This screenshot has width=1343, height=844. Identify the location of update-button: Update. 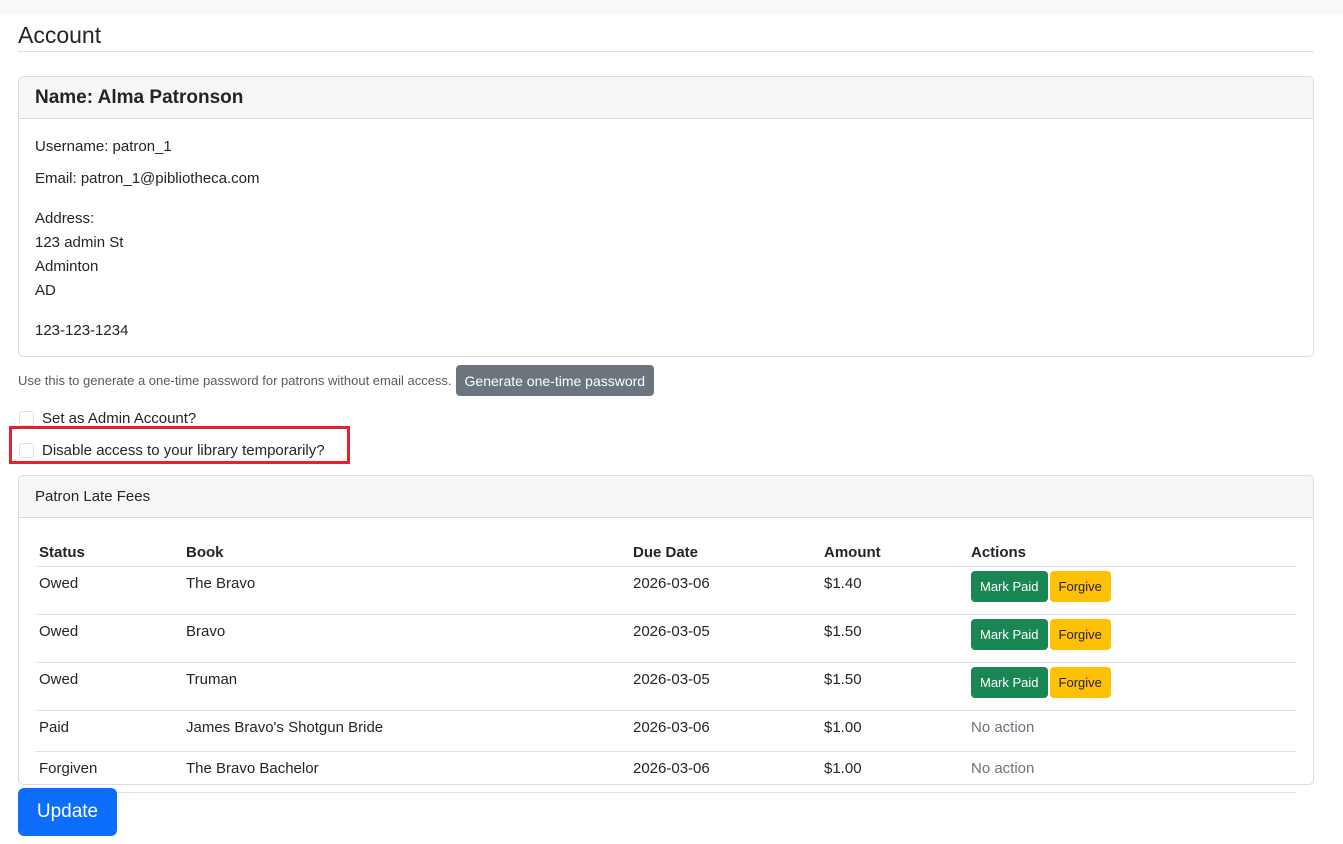
(67, 812).